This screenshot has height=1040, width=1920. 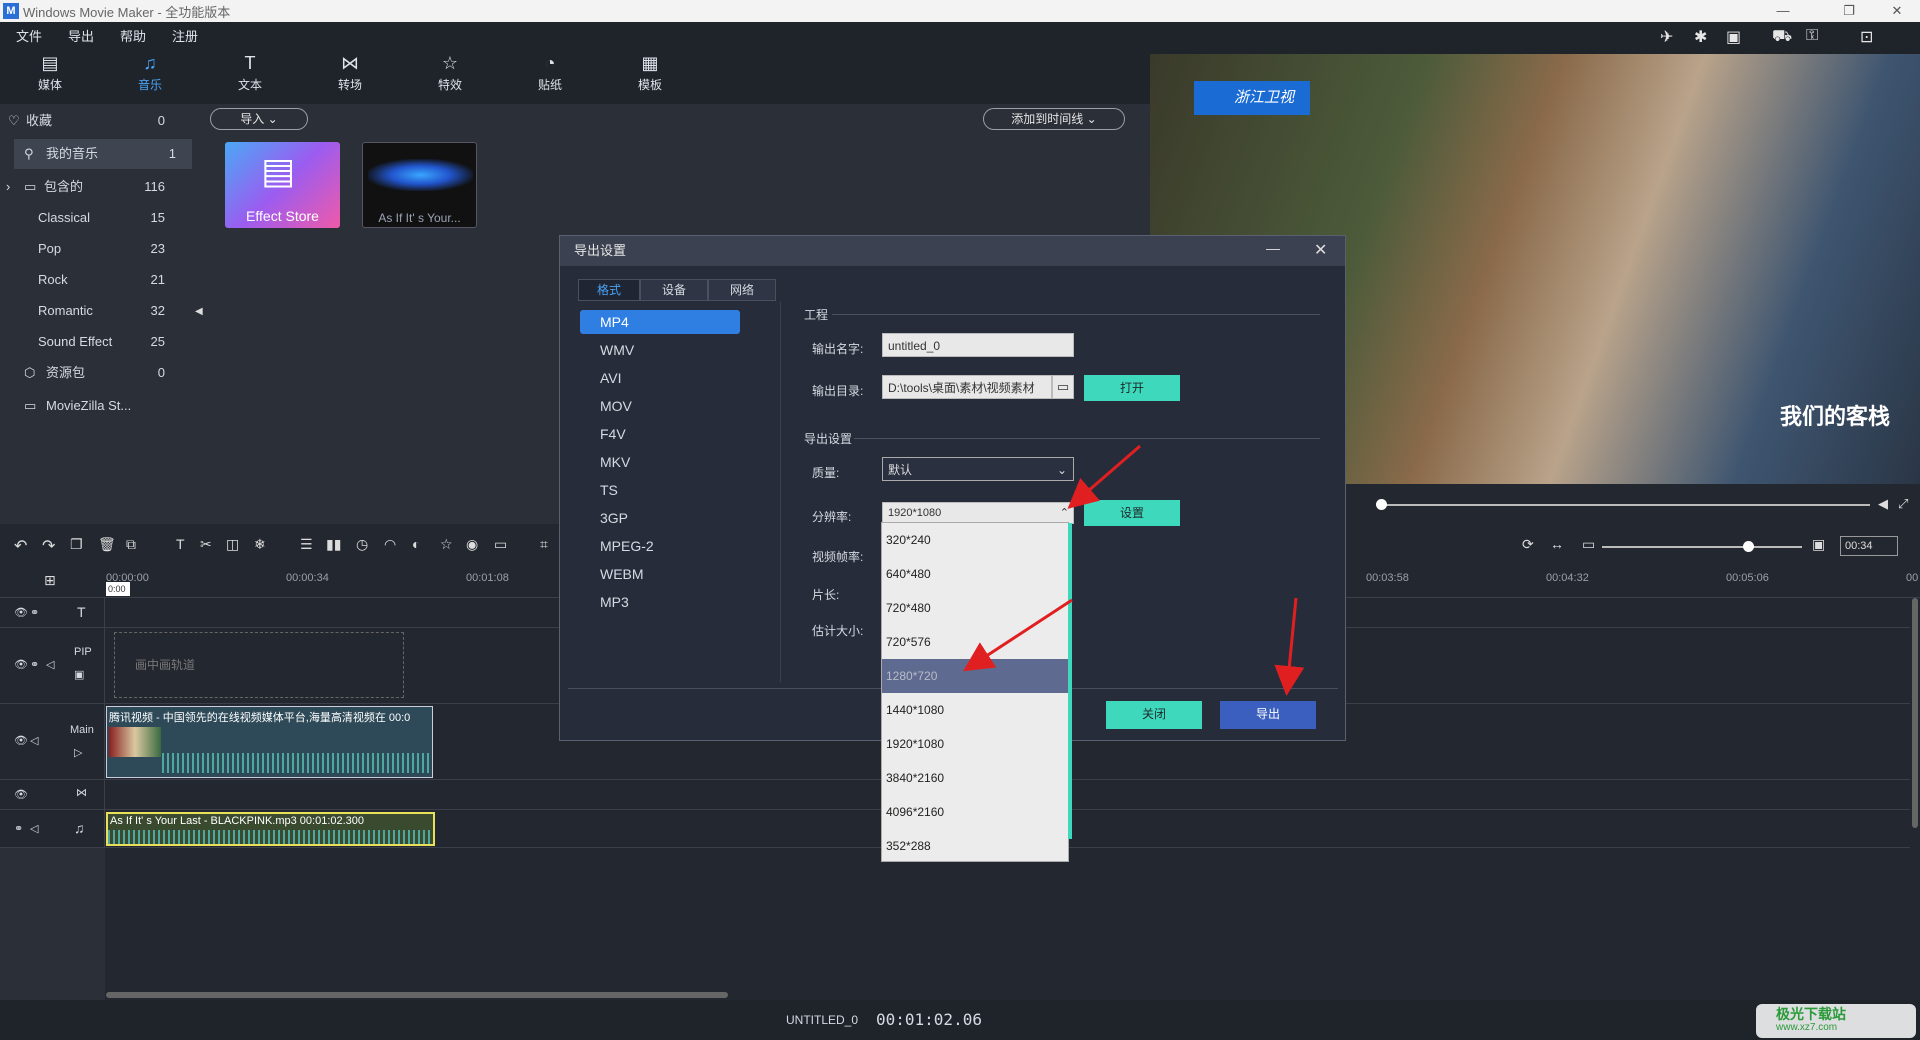 What do you see at coordinates (1017, 635) in the screenshot?
I see `arrow-to-option` at bounding box center [1017, 635].